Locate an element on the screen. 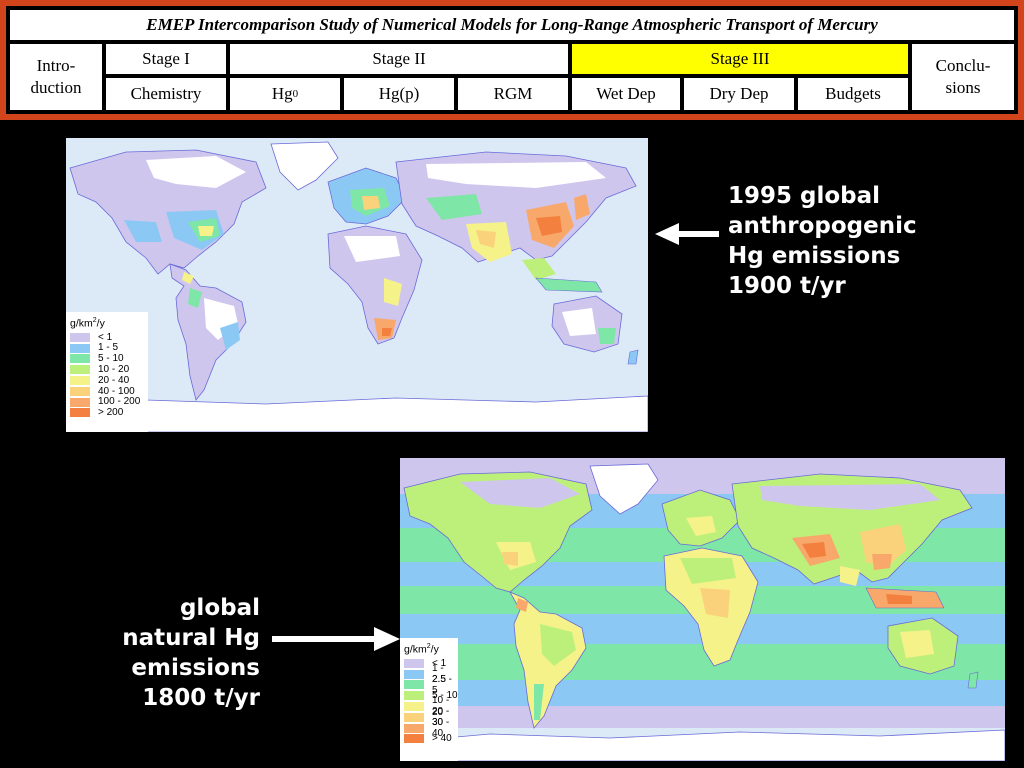 The image size is (1024, 768). legend-entry: 40 - 100 is located at coordinates (107, 391).